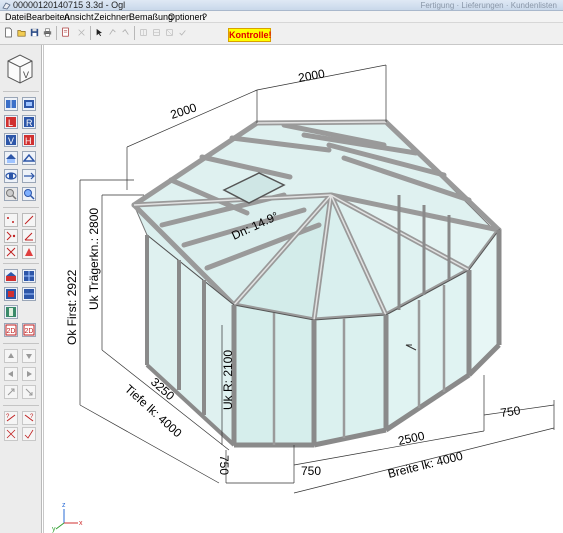 Image resolution: width=563 pixels, height=533 pixels. I want to click on check-icon, so click(182, 32).